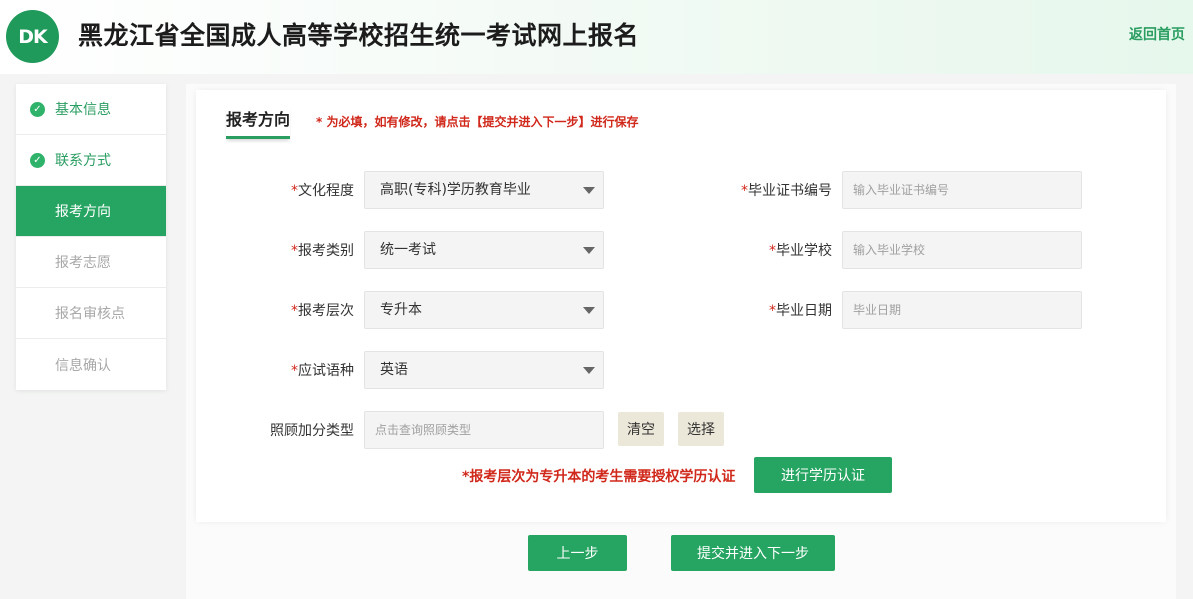 The width and height of the screenshot is (1193, 599). What do you see at coordinates (484, 250) in the screenshot?
I see `exam-category-select: 统一考试` at bounding box center [484, 250].